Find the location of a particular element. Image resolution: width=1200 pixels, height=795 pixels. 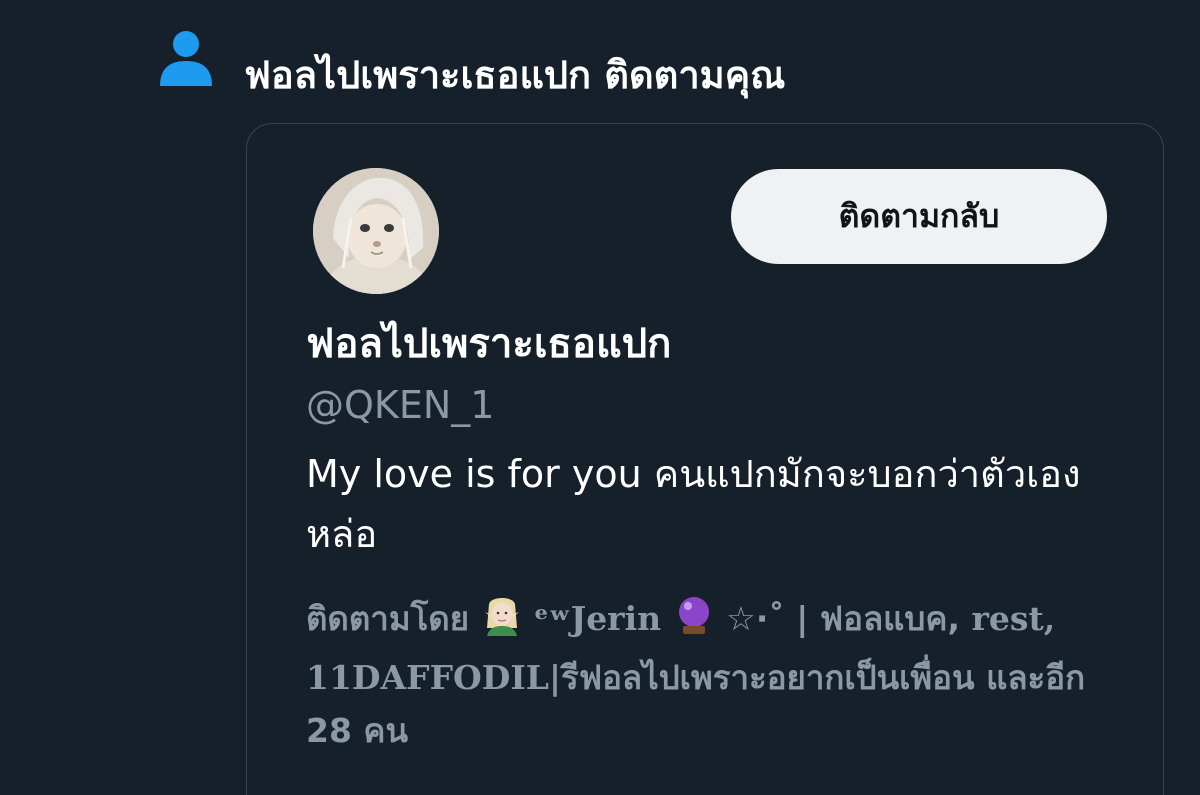

person-icon is located at coordinates (186, 58).